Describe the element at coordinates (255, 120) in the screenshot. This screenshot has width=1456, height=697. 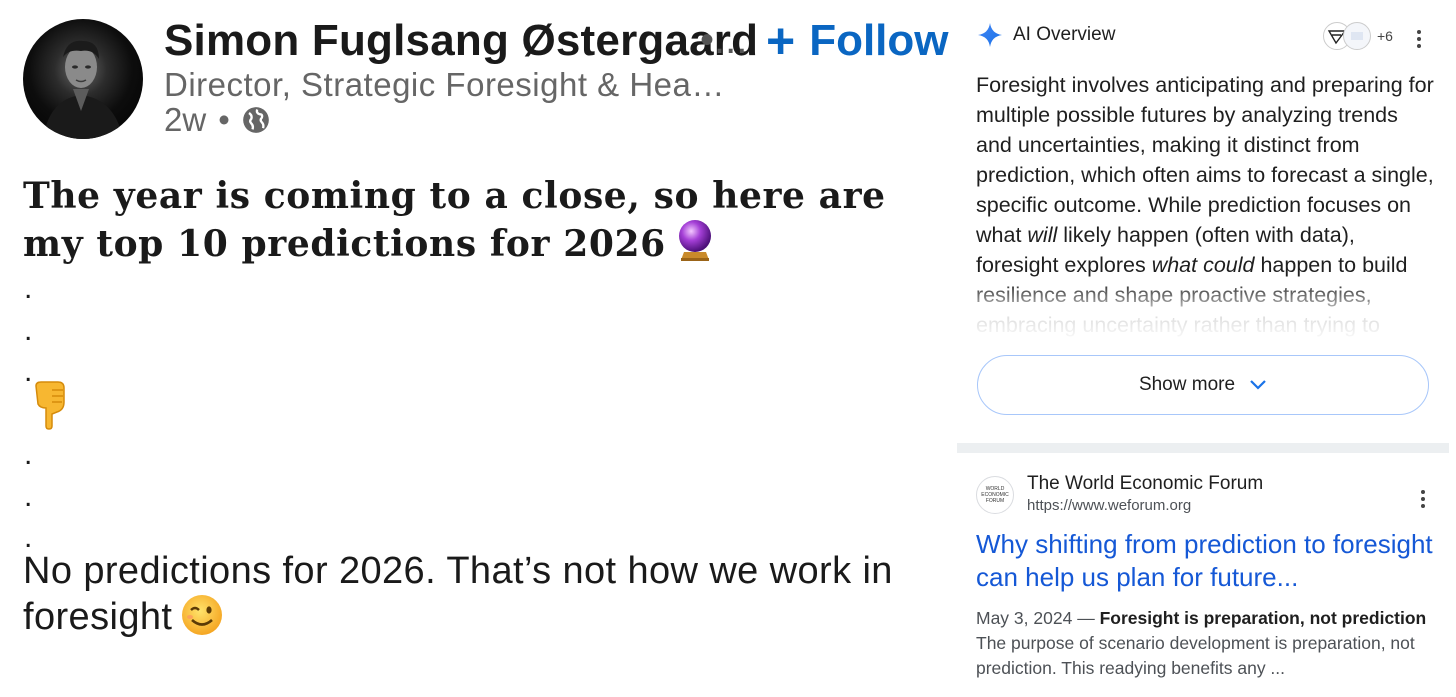
I see `globe-icon` at that location.